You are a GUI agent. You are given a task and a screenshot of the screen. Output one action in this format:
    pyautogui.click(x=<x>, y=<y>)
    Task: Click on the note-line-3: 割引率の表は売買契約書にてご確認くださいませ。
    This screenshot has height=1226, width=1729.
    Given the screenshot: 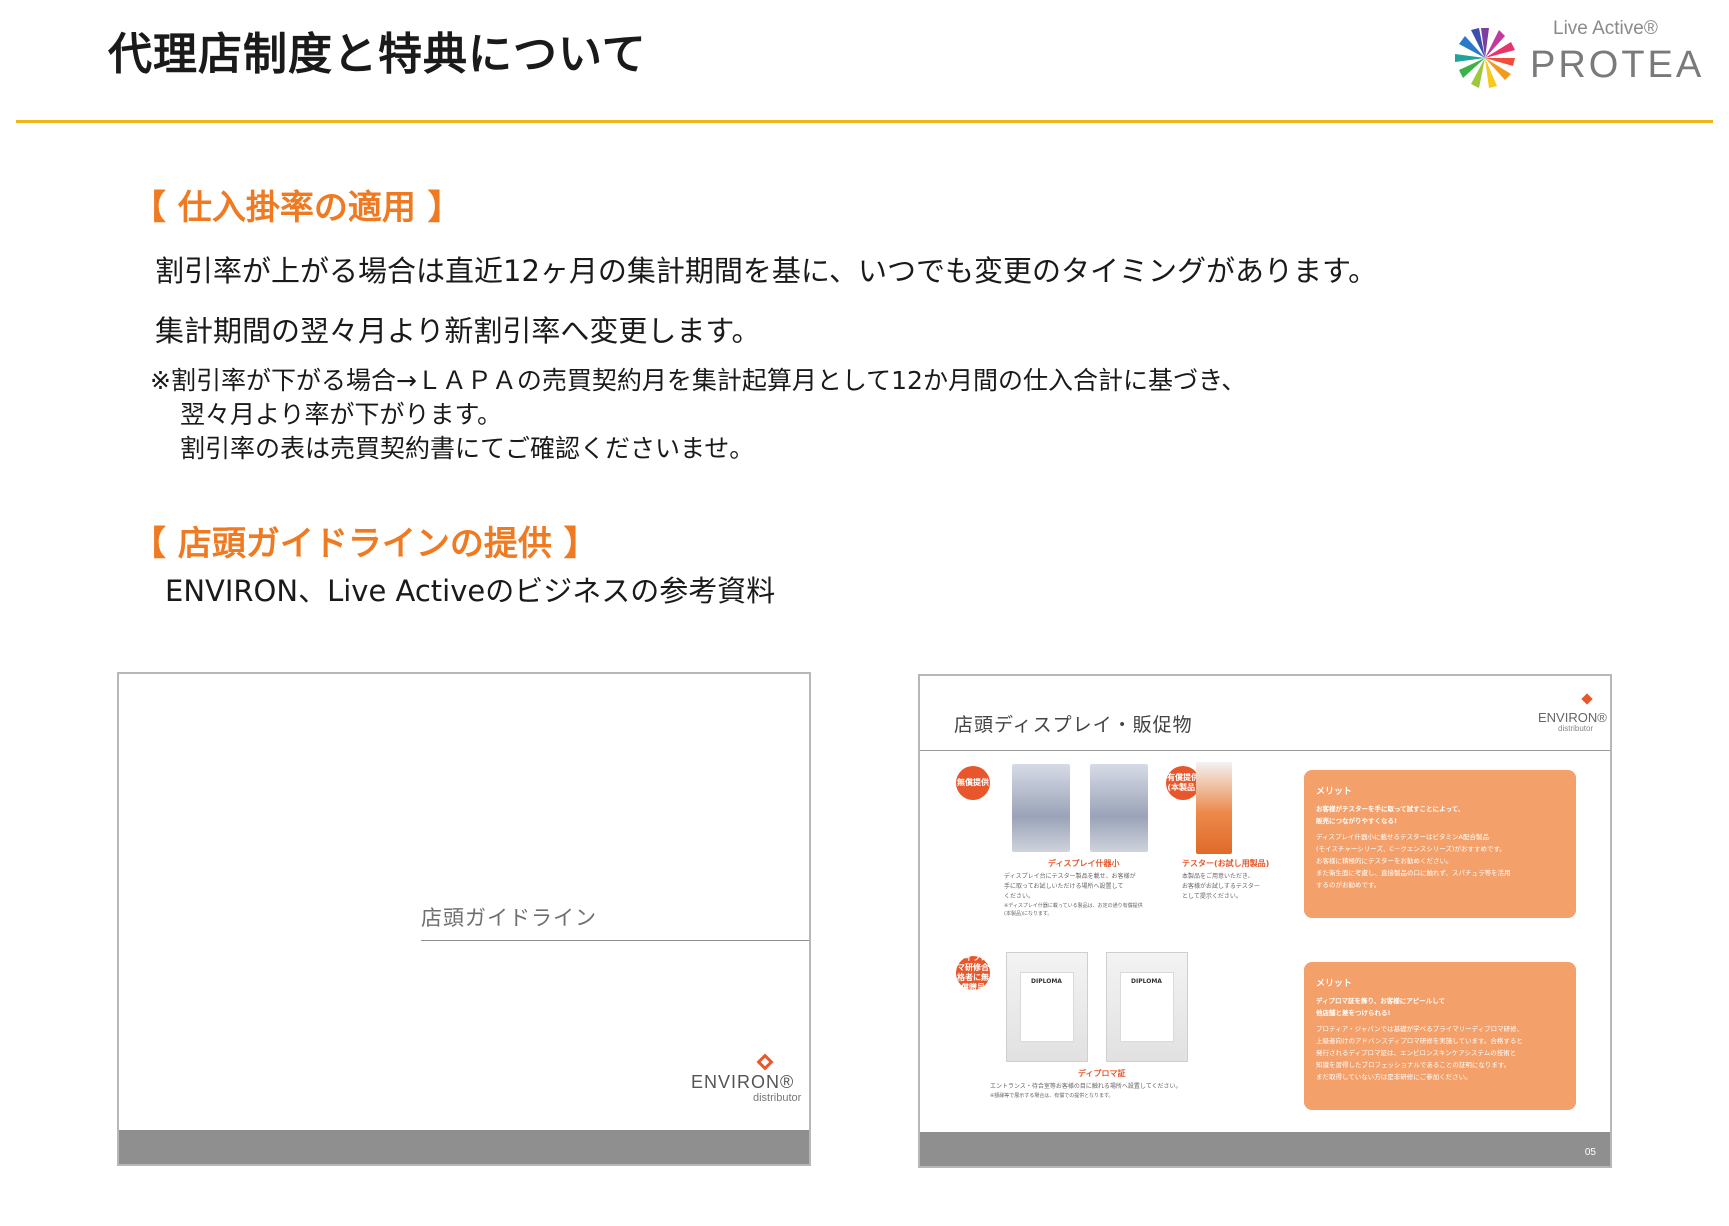 What is the action you would take?
    pyautogui.click(x=467, y=448)
    